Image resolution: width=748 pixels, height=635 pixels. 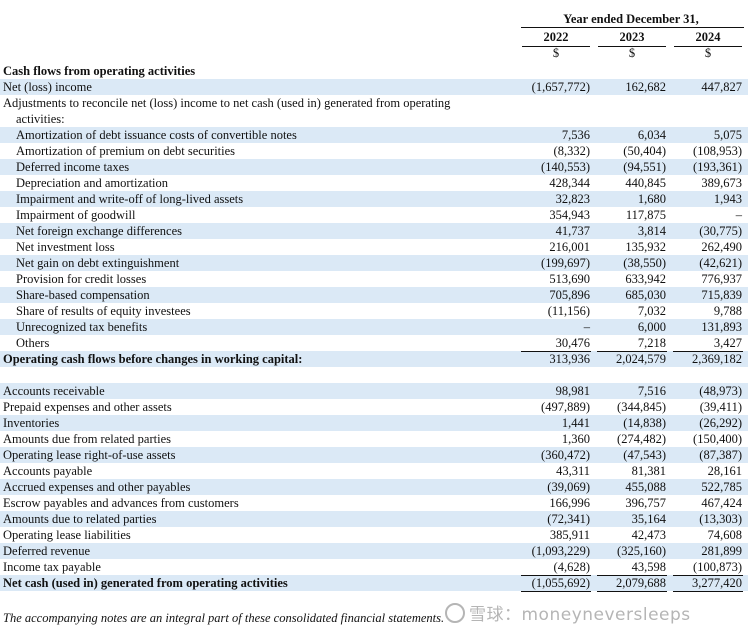 I want to click on row-label: Deferred revenue, so click(x=47, y=551).